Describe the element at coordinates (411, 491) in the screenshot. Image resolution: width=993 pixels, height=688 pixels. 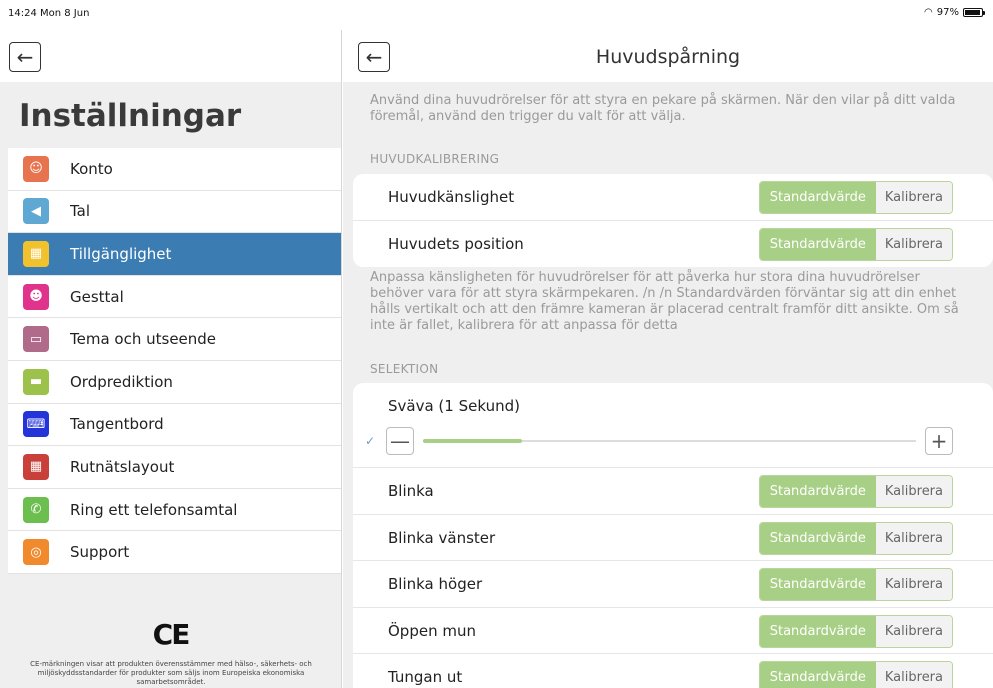
I see `row-label: Blinka` at that location.